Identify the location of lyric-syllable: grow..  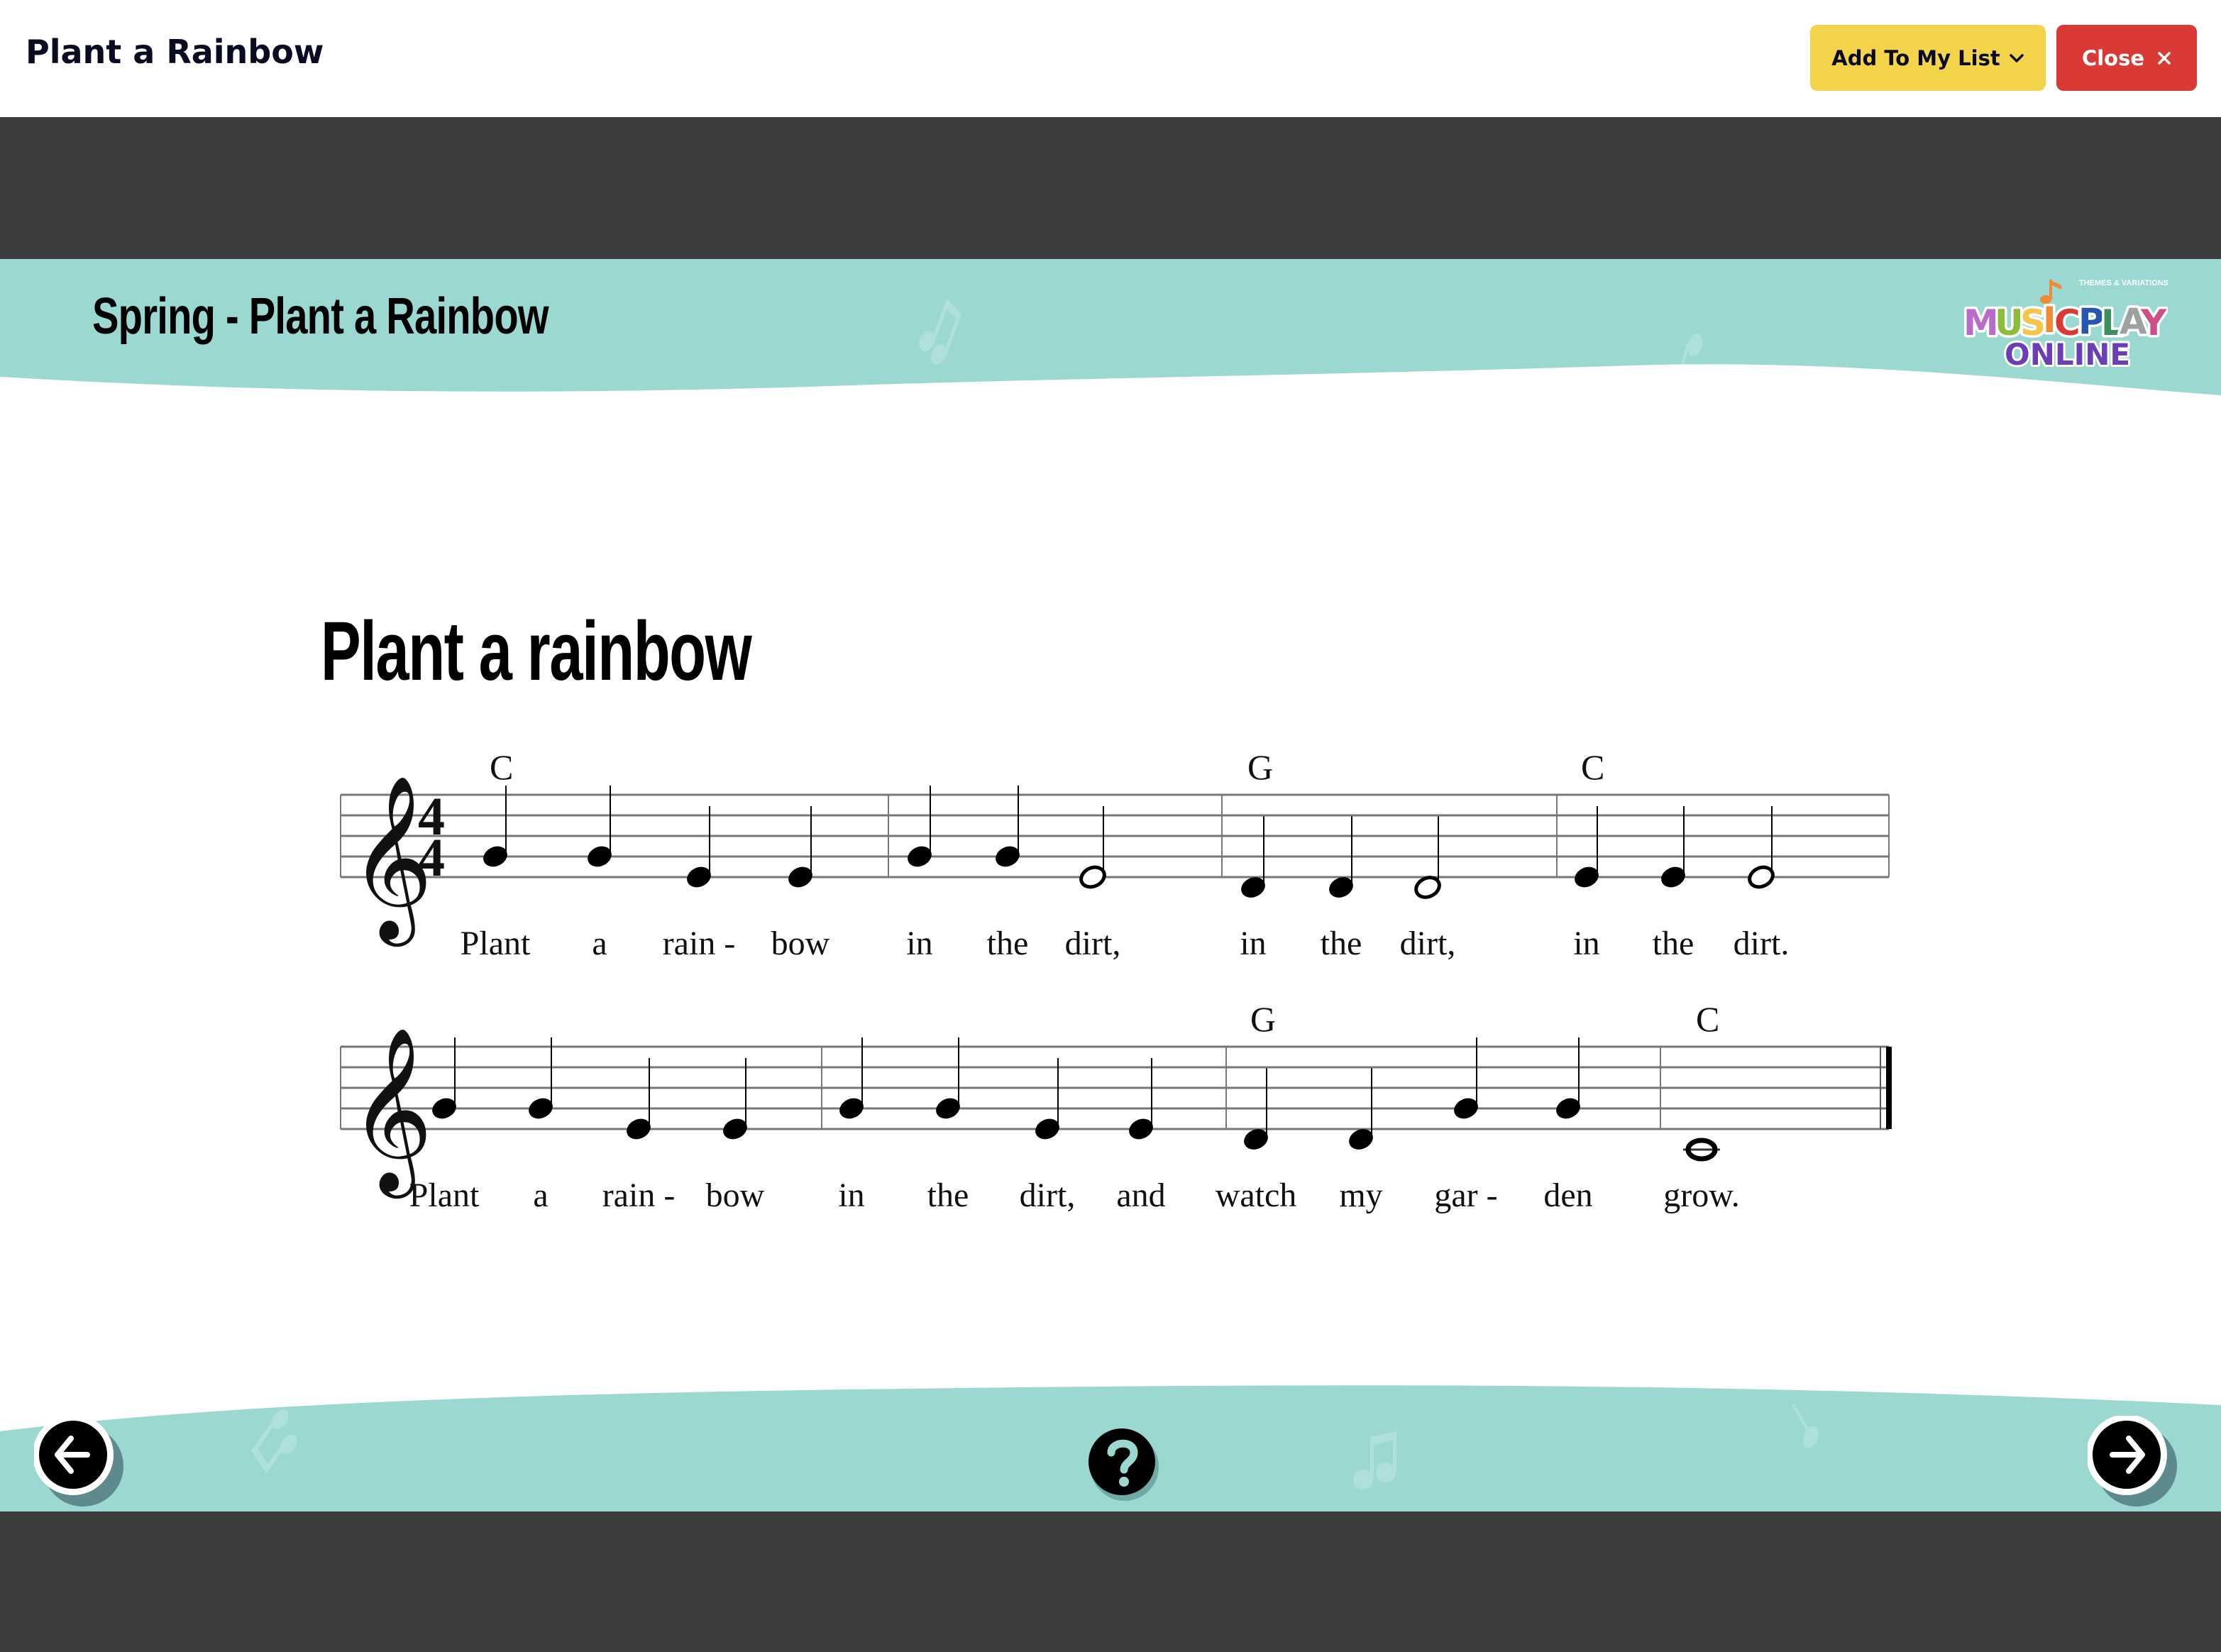
(1701, 1195).